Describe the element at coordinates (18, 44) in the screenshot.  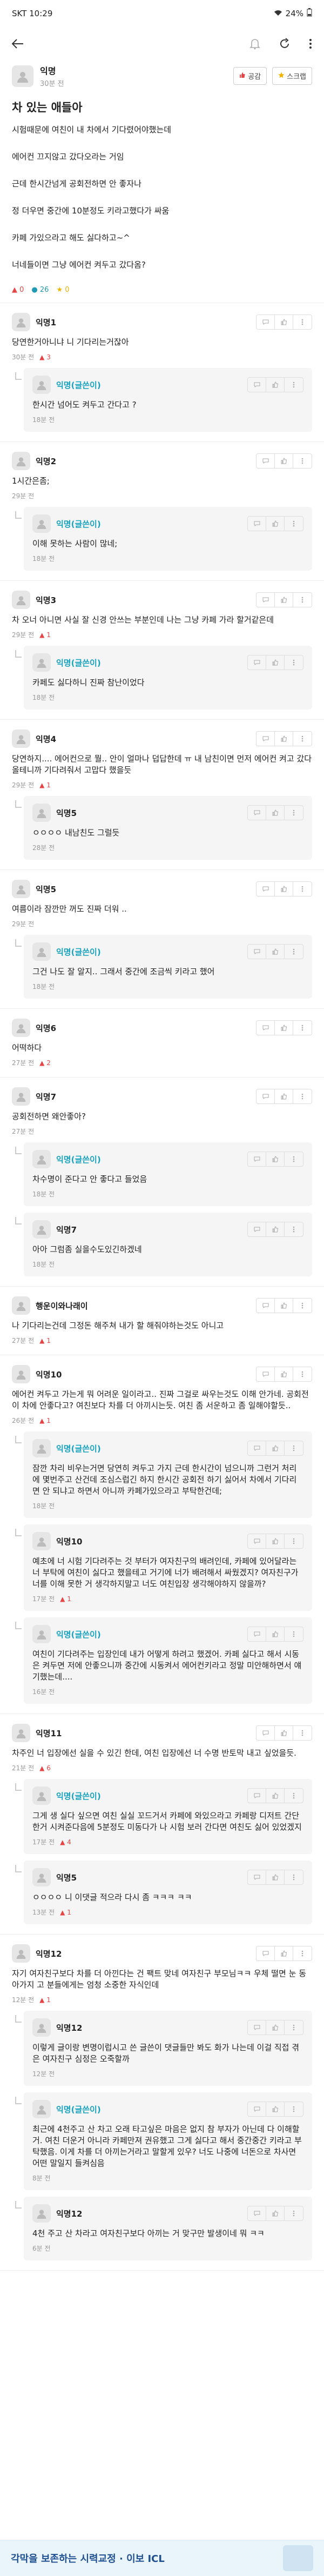
I see `back-arrow-icon` at that location.